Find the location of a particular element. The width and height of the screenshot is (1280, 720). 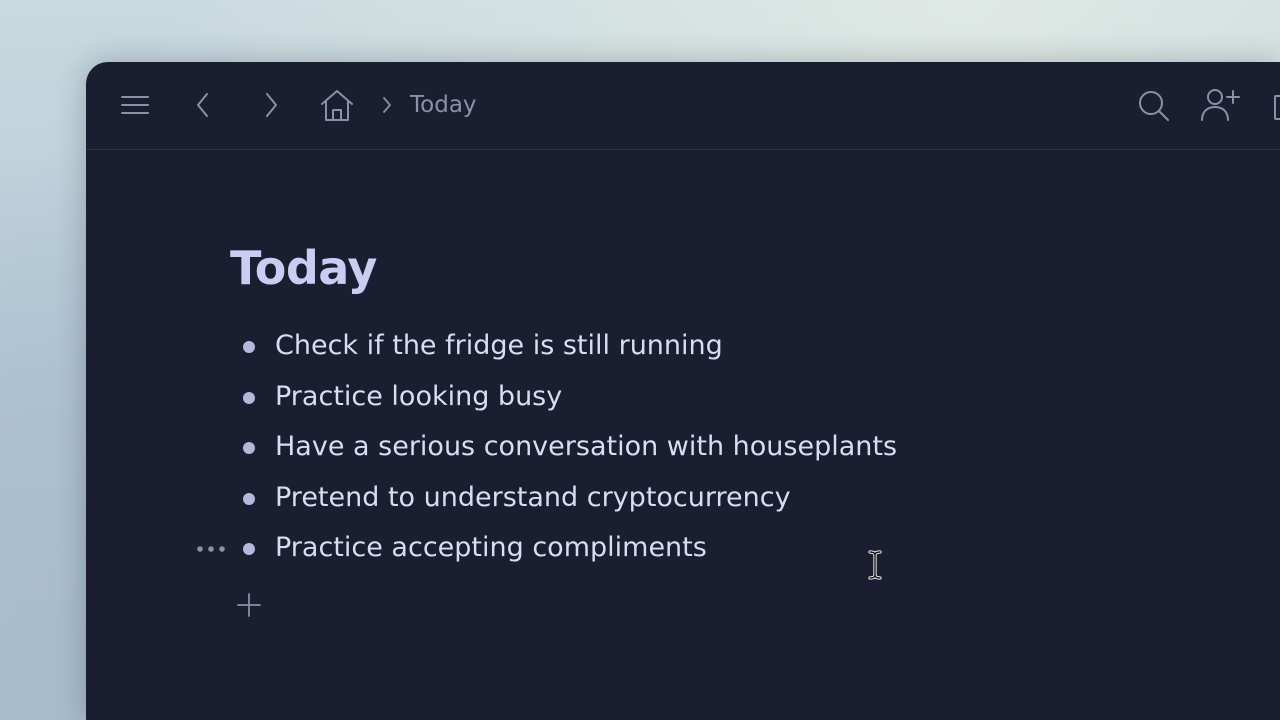

search-icon is located at coordinates (1154, 106).